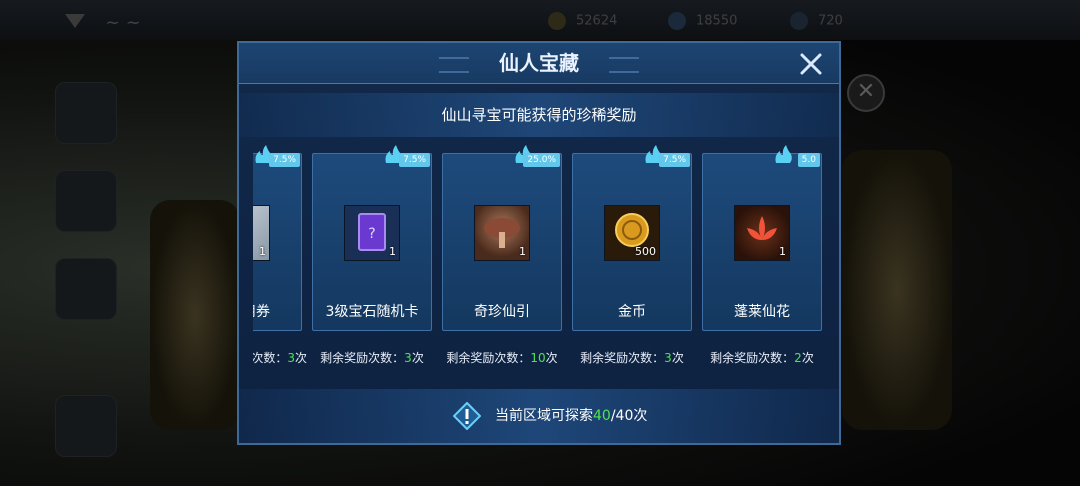  Describe the element at coordinates (502, 263) in the screenshot. I see `reward-card: 25.0% 1 奇珍仙引 剩余奖励次数：10次` at that location.